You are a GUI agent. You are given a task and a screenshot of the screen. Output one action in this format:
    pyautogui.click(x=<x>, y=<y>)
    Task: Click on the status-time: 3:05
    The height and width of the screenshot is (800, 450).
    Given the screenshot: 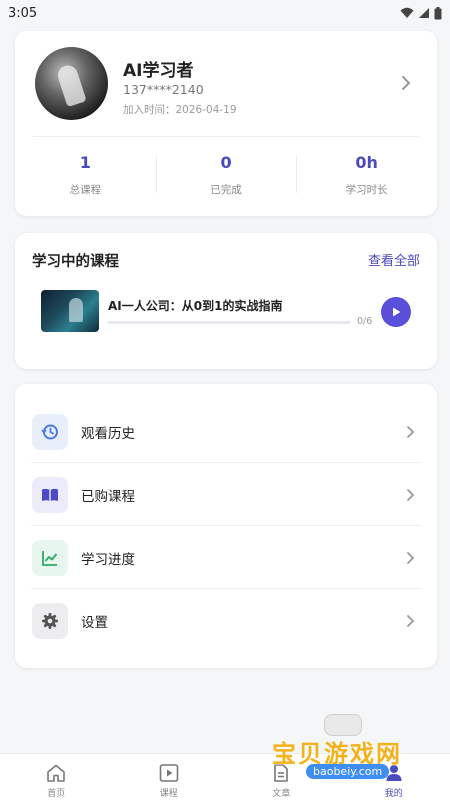 What is the action you would take?
    pyautogui.click(x=23, y=13)
    